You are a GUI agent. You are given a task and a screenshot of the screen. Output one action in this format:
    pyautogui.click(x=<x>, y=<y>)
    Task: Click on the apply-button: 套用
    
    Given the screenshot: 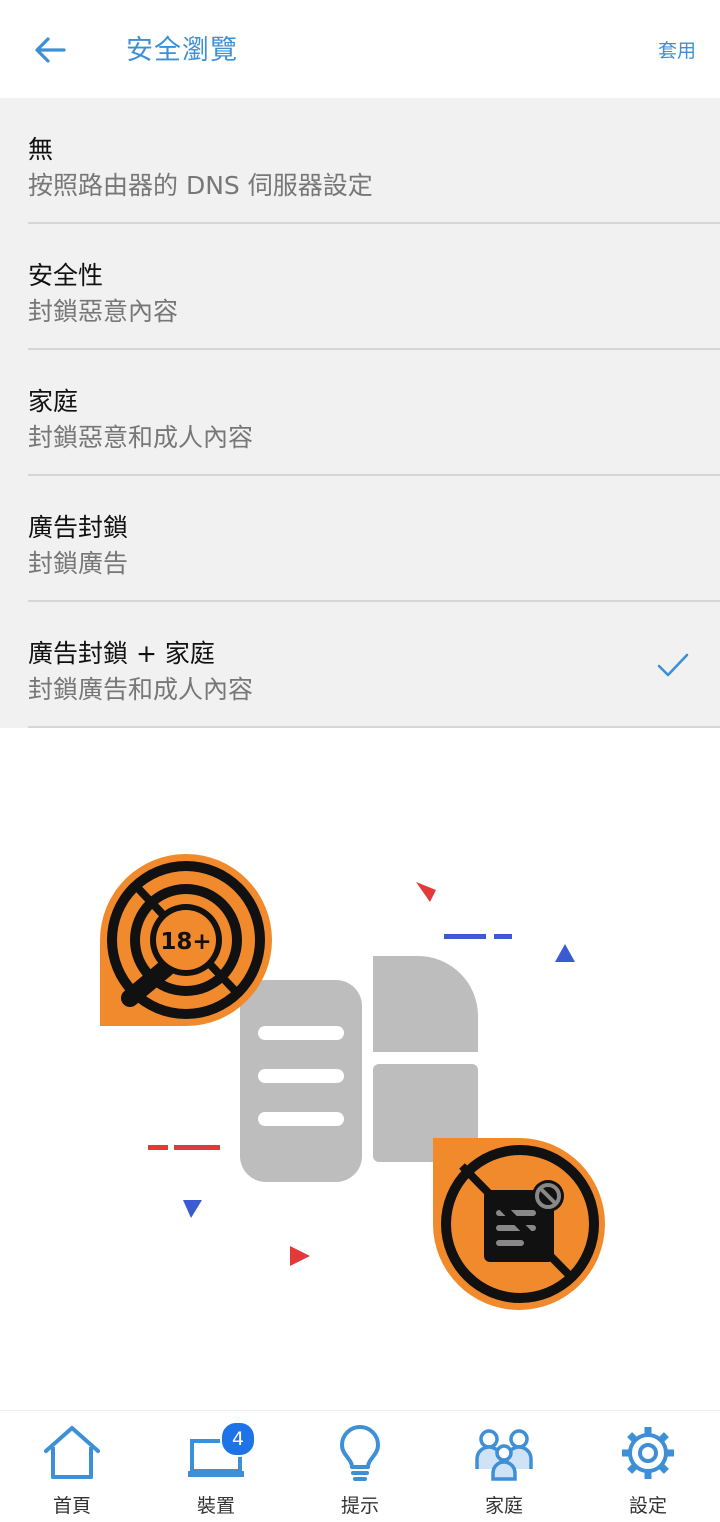 What is the action you would take?
    pyautogui.click(x=677, y=49)
    